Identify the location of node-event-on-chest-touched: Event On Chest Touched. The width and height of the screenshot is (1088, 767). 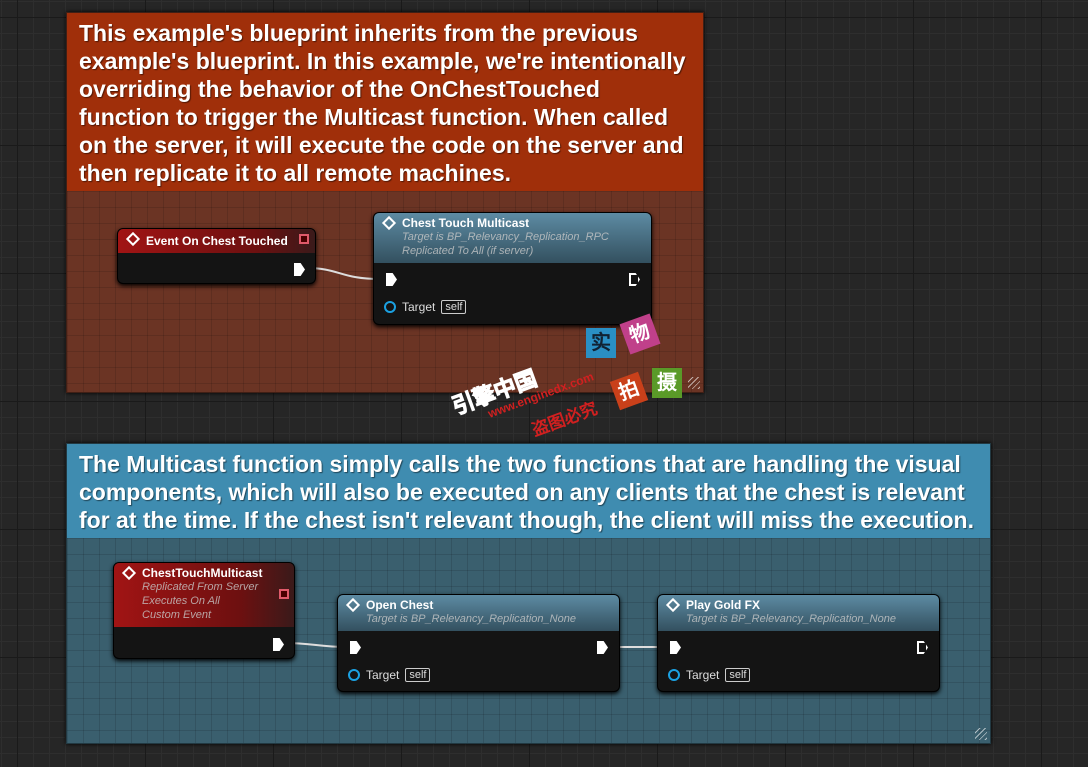
(216, 256).